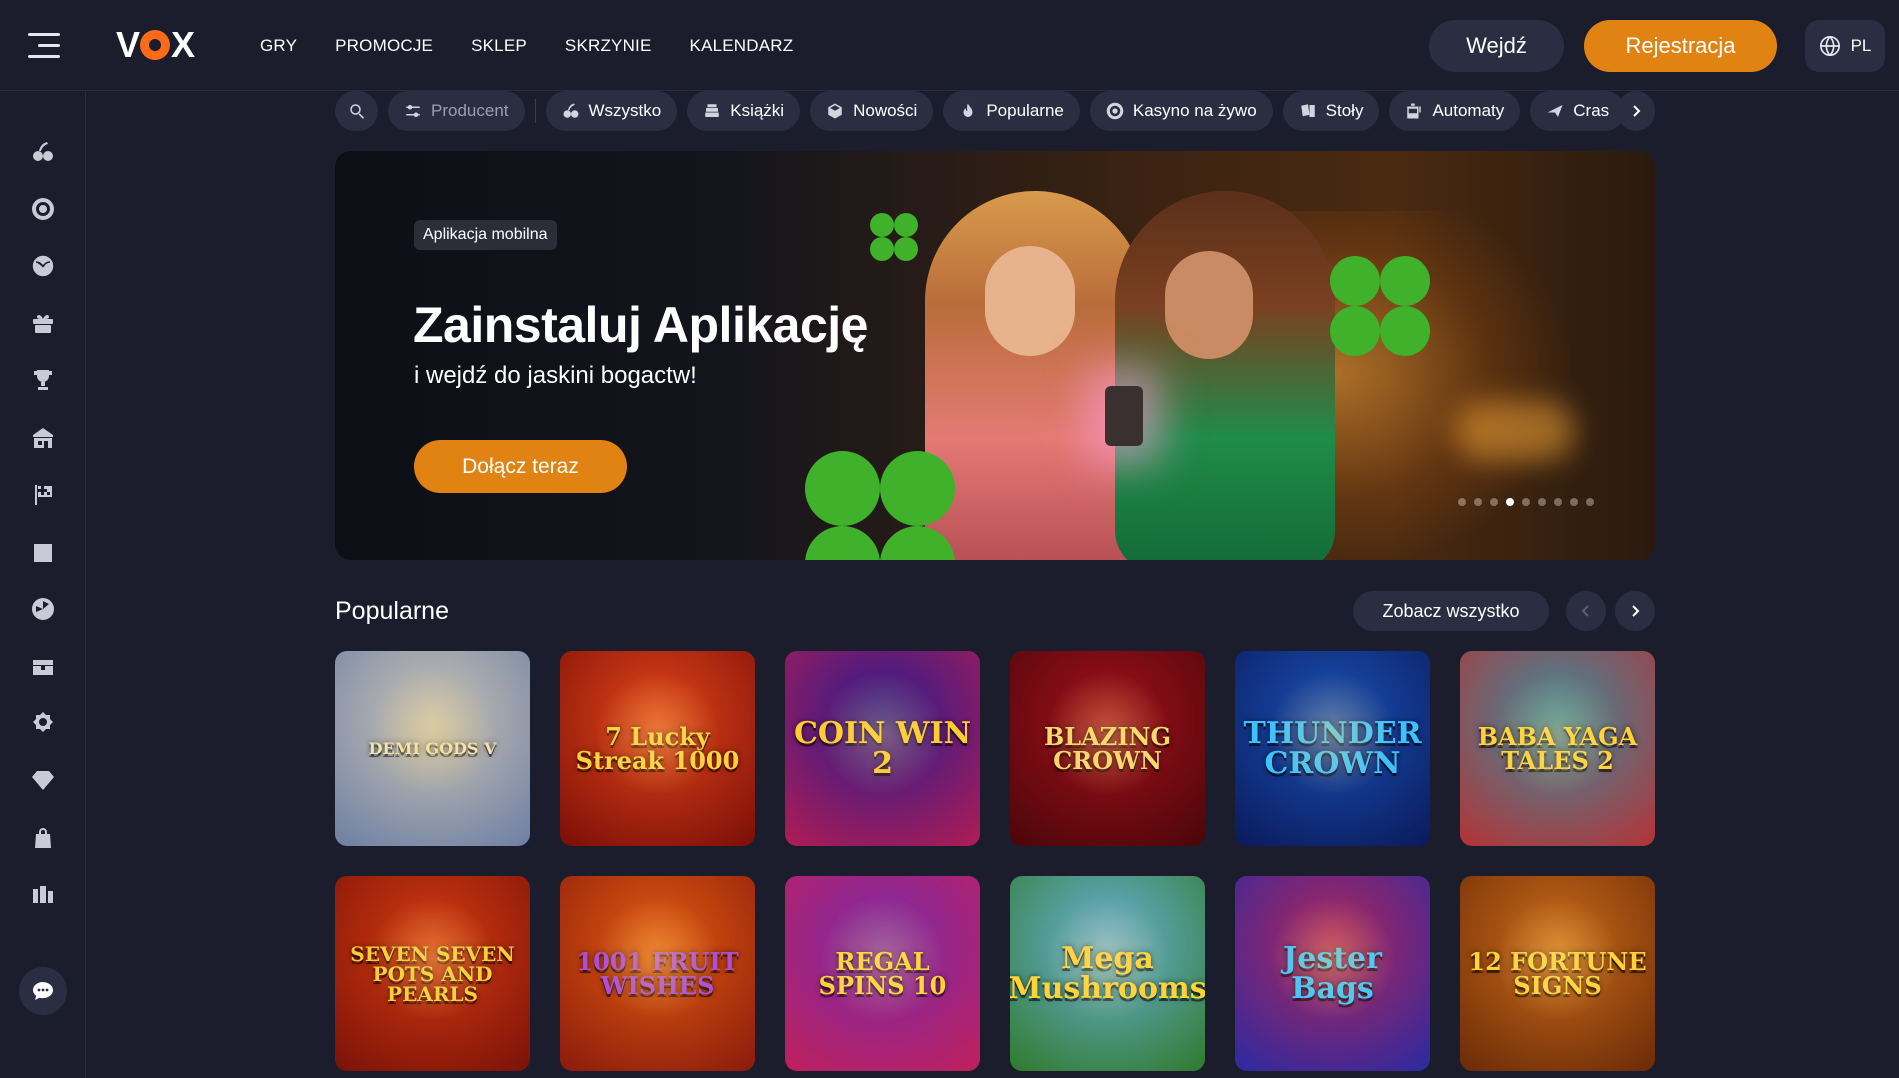 The width and height of the screenshot is (1899, 1078). I want to click on chat-icon, so click(43, 991).